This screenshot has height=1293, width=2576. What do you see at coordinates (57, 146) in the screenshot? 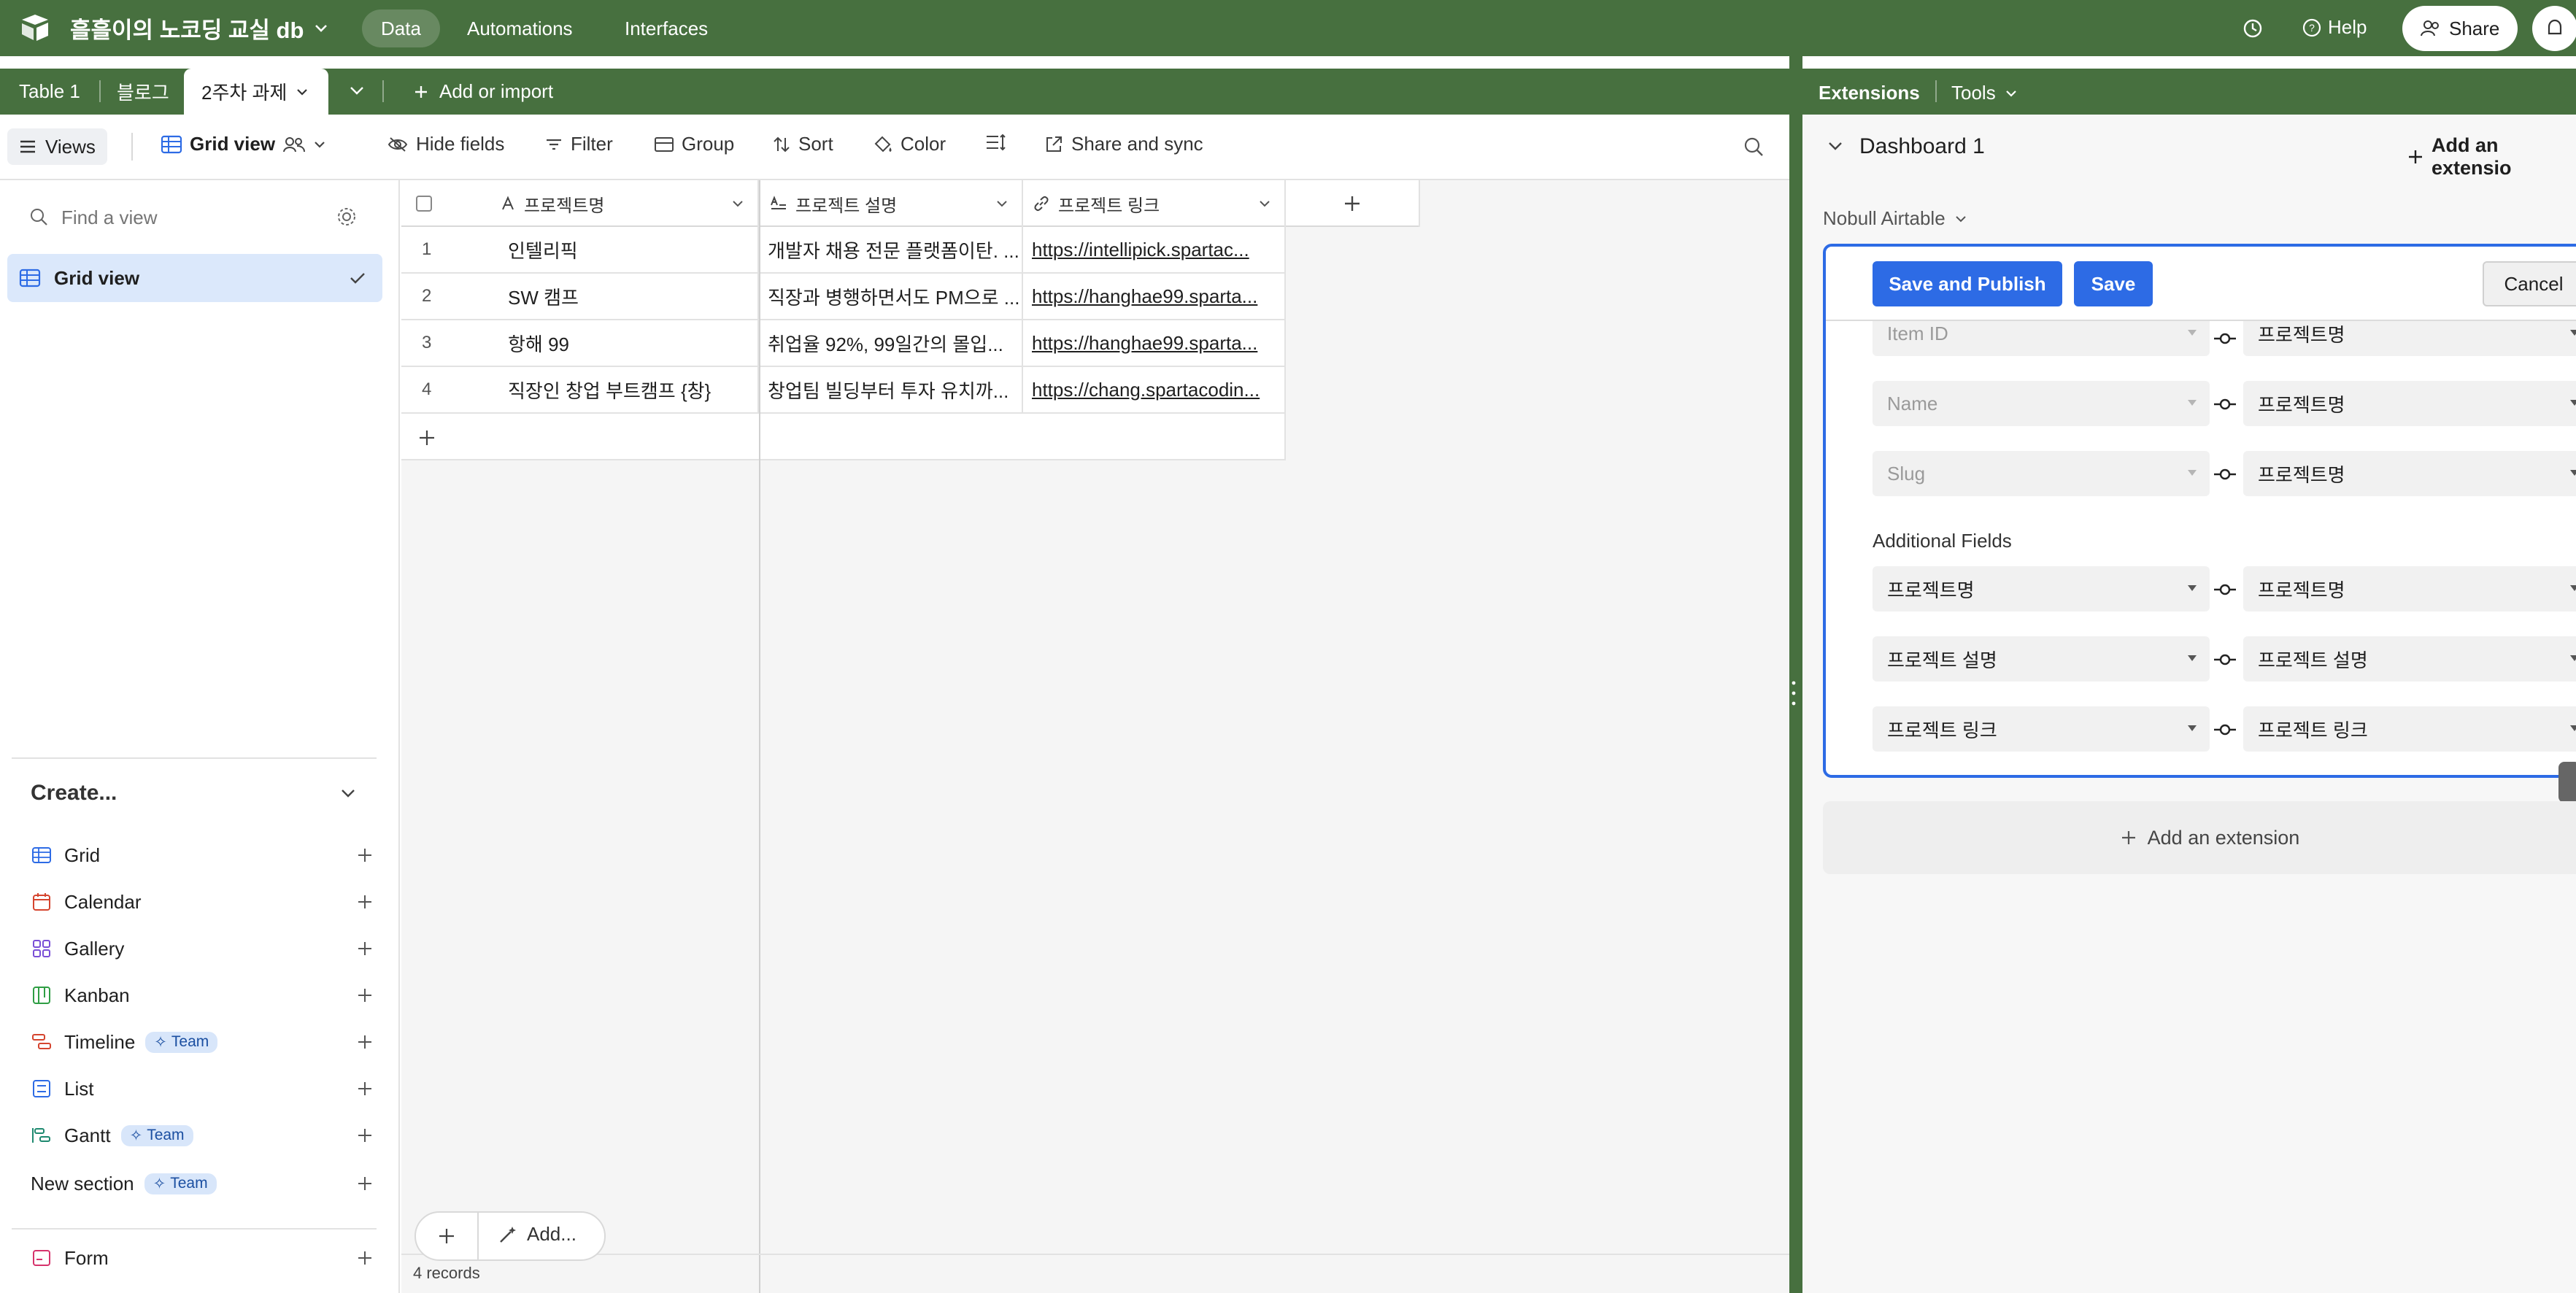
I see `views-toggle-button: Views` at bounding box center [57, 146].